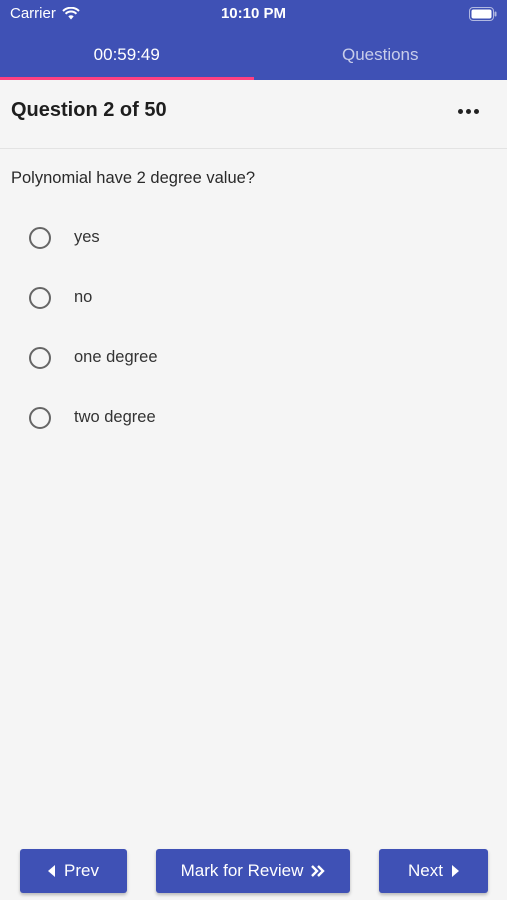 Image resolution: width=507 pixels, height=900 pixels. What do you see at coordinates (253, 114) in the screenshot?
I see `question-header: Question 2 of 50` at bounding box center [253, 114].